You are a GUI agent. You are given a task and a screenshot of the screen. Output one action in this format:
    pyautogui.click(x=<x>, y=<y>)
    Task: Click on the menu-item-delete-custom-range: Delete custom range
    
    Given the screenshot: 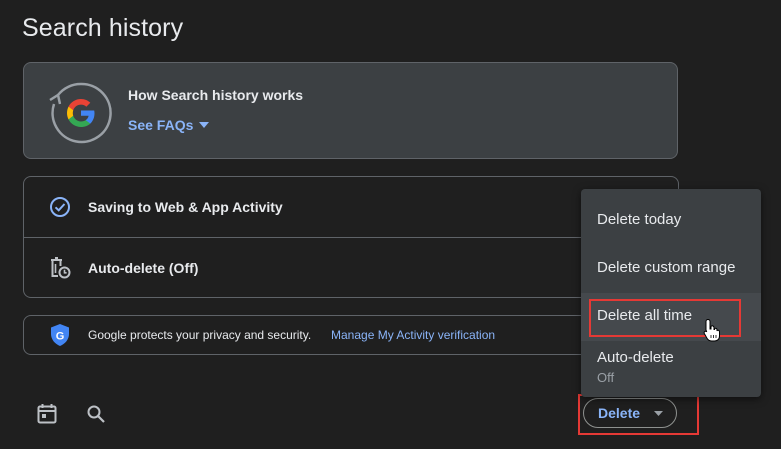 What is the action you would take?
    pyautogui.click(x=671, y=269)
    